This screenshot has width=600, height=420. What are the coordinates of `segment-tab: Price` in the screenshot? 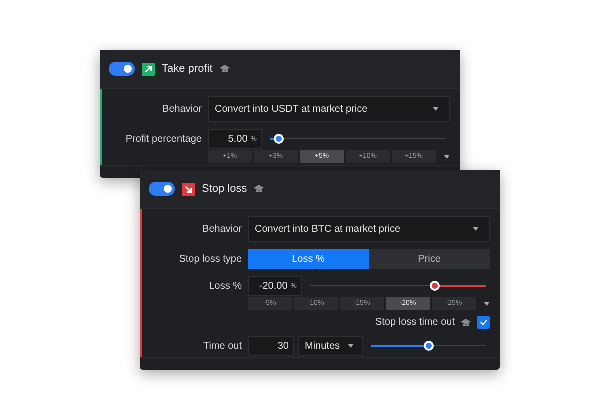 It's located at (429, 259).